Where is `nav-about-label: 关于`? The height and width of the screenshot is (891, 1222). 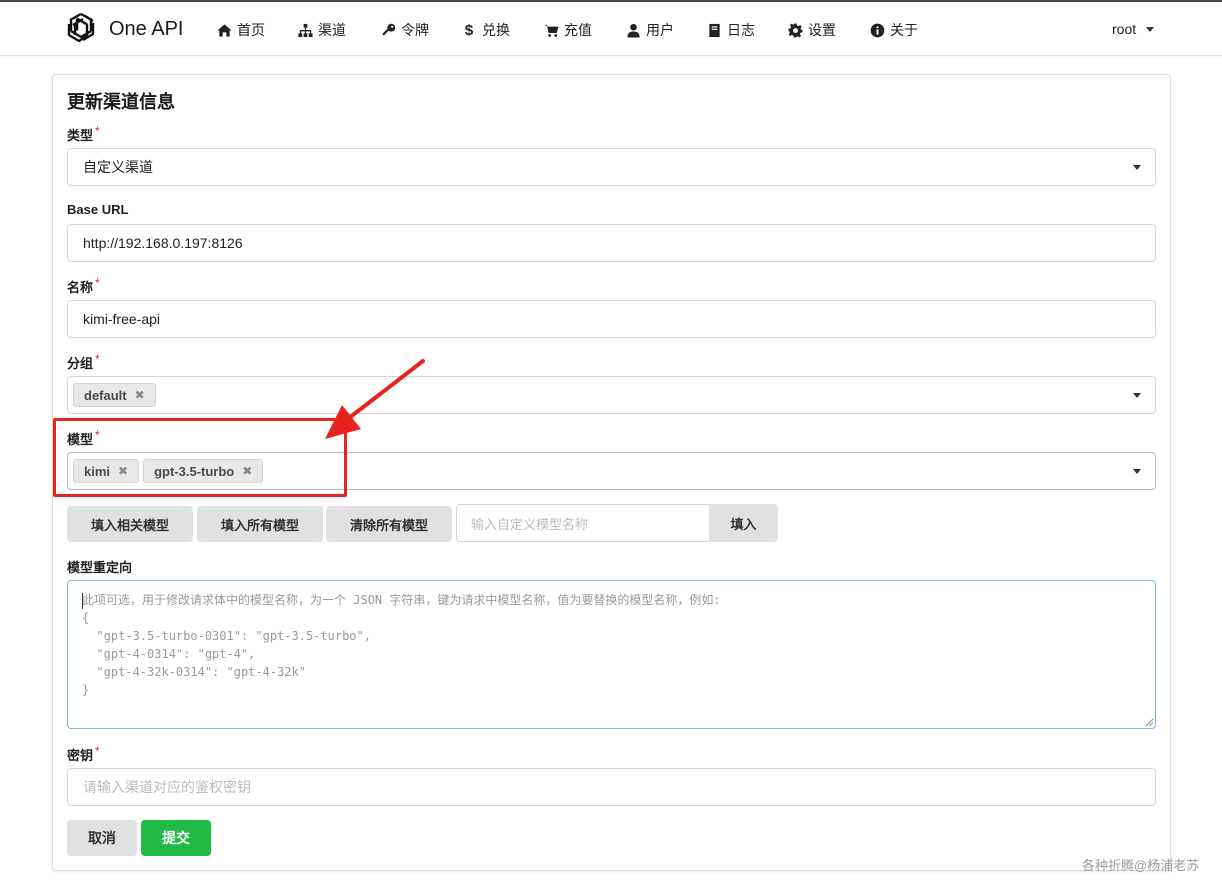 nav-about-label: 关于 is located at coordinates (904, 30).